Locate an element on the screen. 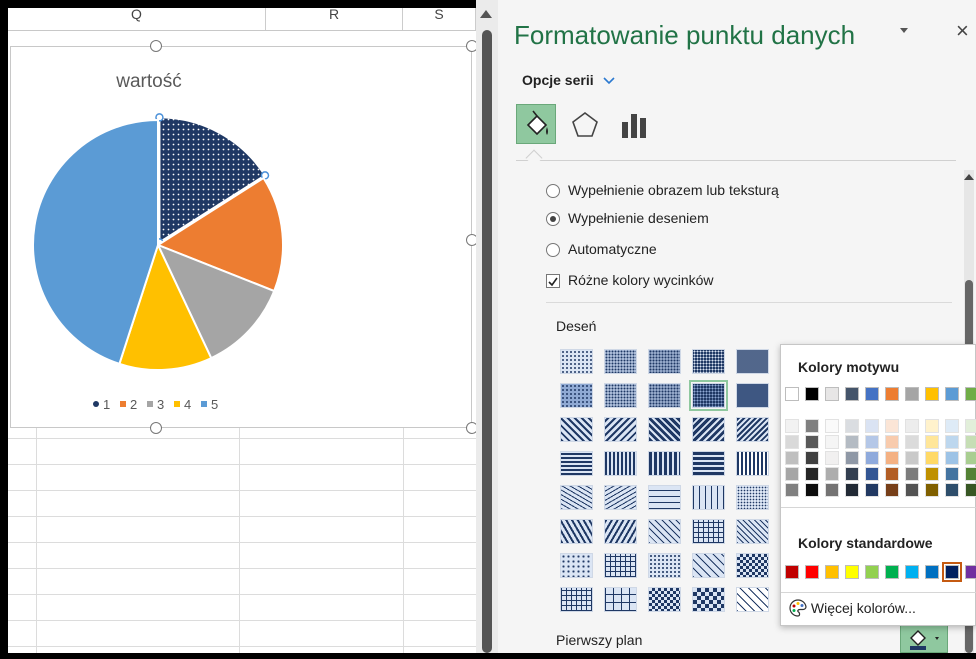  resize-handle-top is located at coordinates (156, 46).